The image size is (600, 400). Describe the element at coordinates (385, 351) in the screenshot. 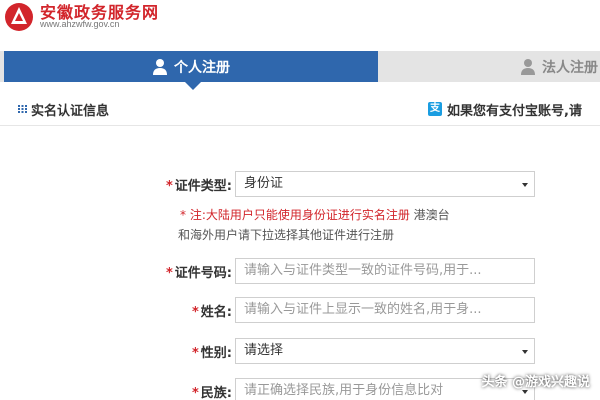

I see `gender-select: 请选择` at that location.